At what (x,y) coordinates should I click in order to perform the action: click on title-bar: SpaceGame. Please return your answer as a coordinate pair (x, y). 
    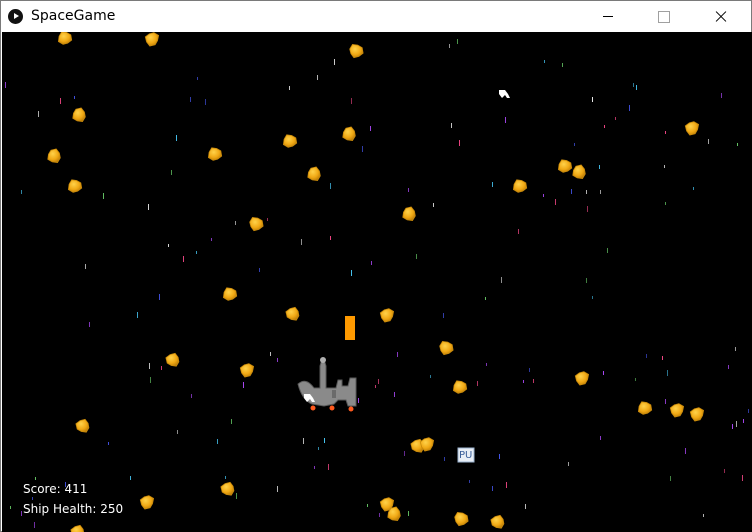
    Looking at the image, I should click on (376, 16).